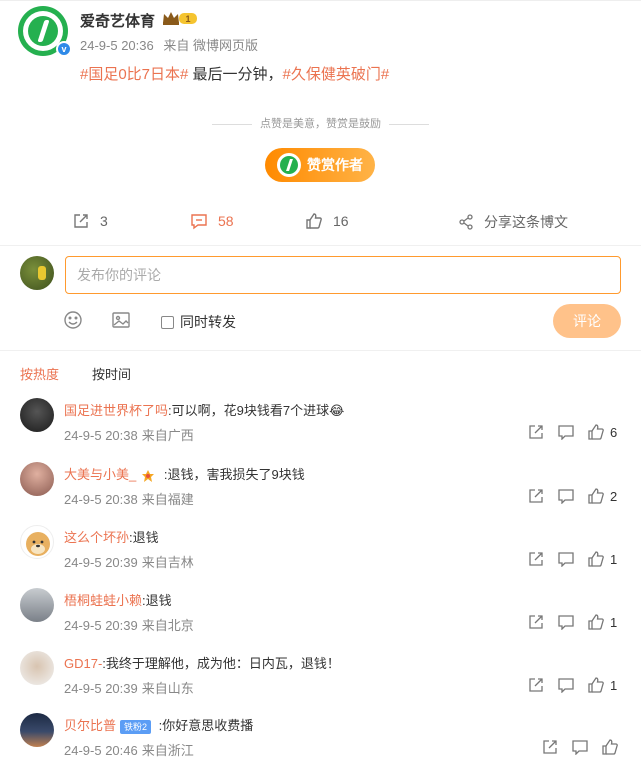 The height and width of the screenshot is (759, 641). I want to click on share-button: 分享这条博文, so click(513, 222).